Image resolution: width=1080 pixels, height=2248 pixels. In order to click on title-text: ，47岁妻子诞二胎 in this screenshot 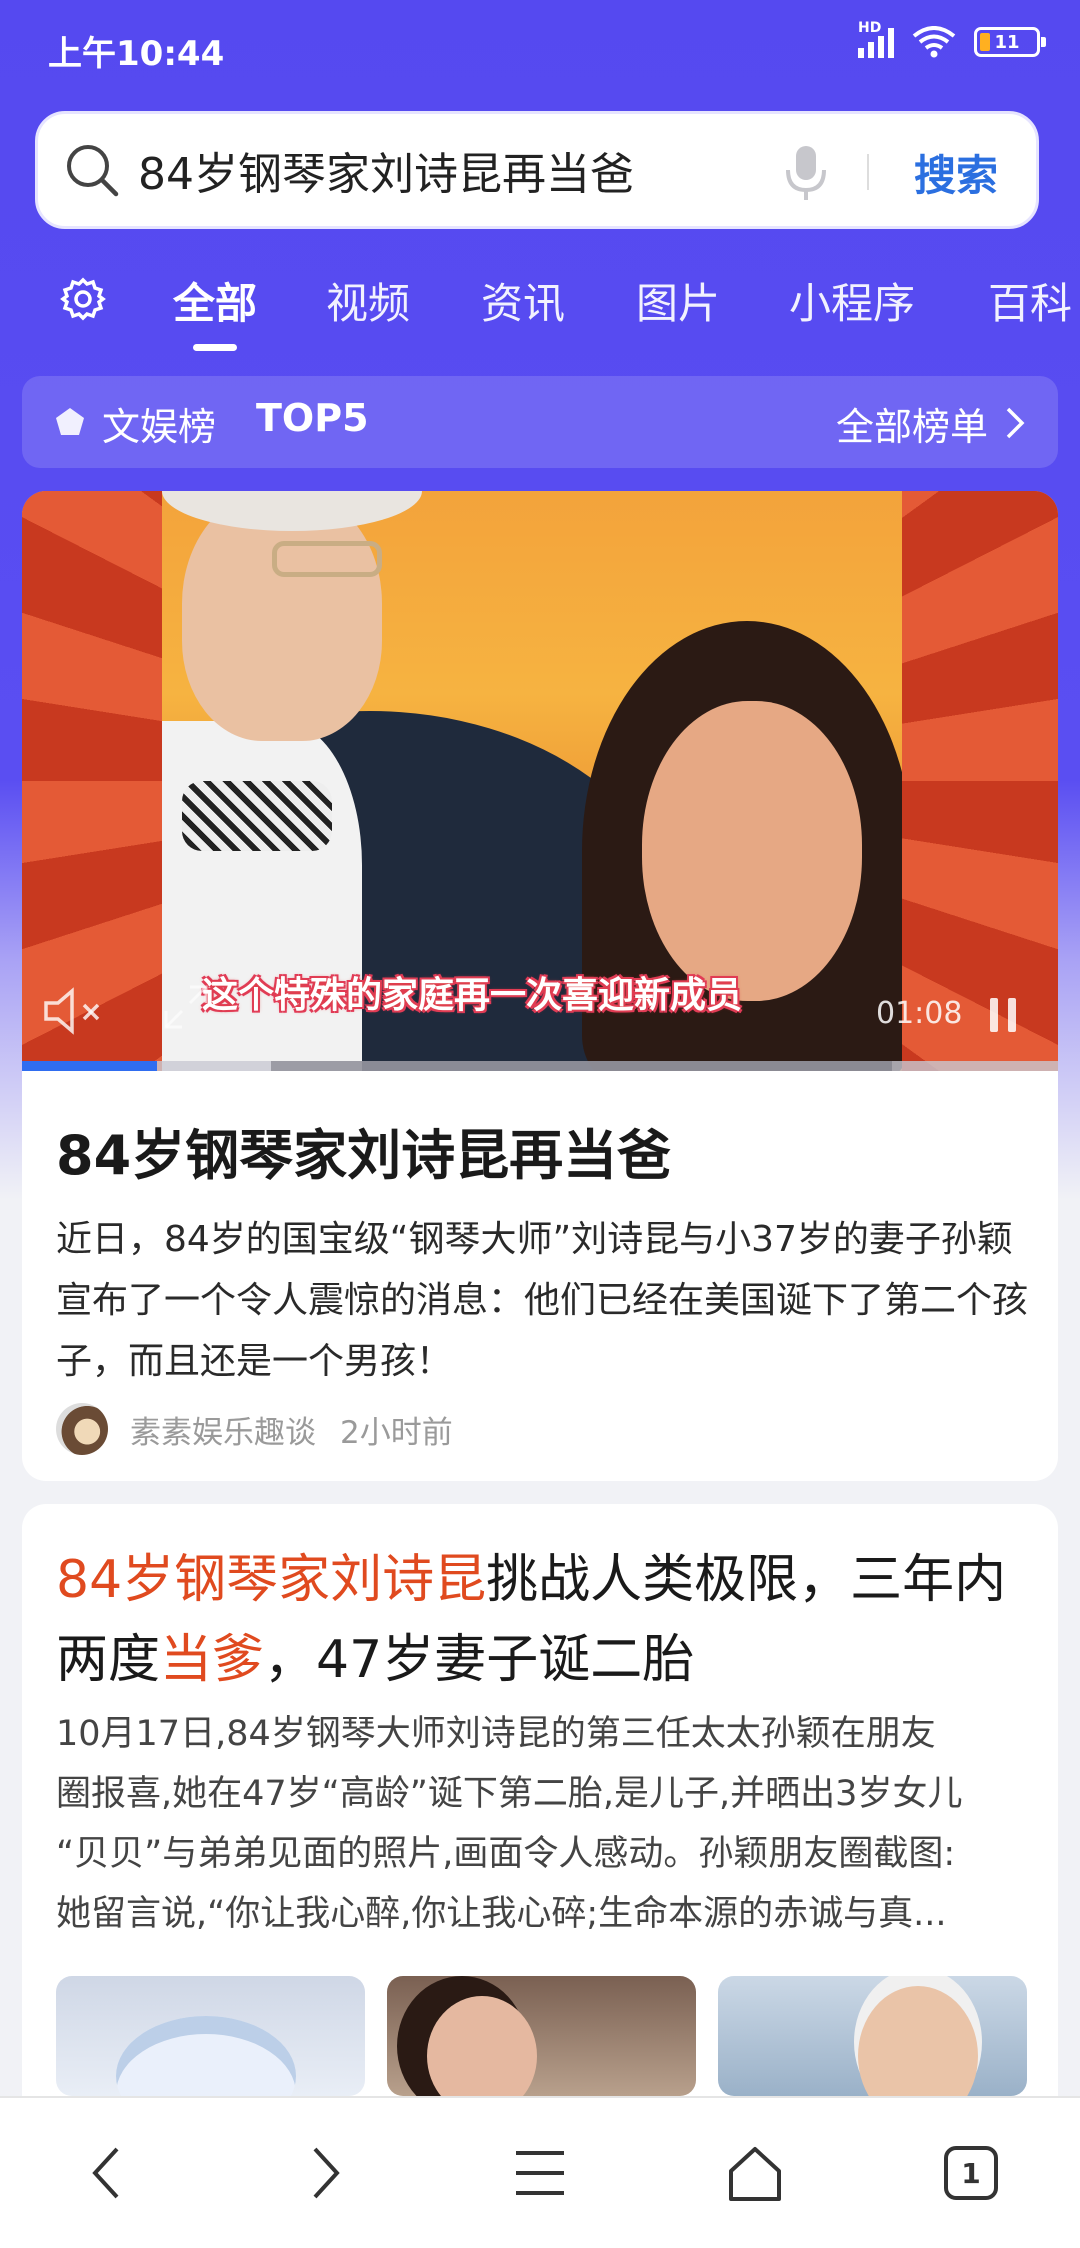, I will do `click(479, 1660)`.